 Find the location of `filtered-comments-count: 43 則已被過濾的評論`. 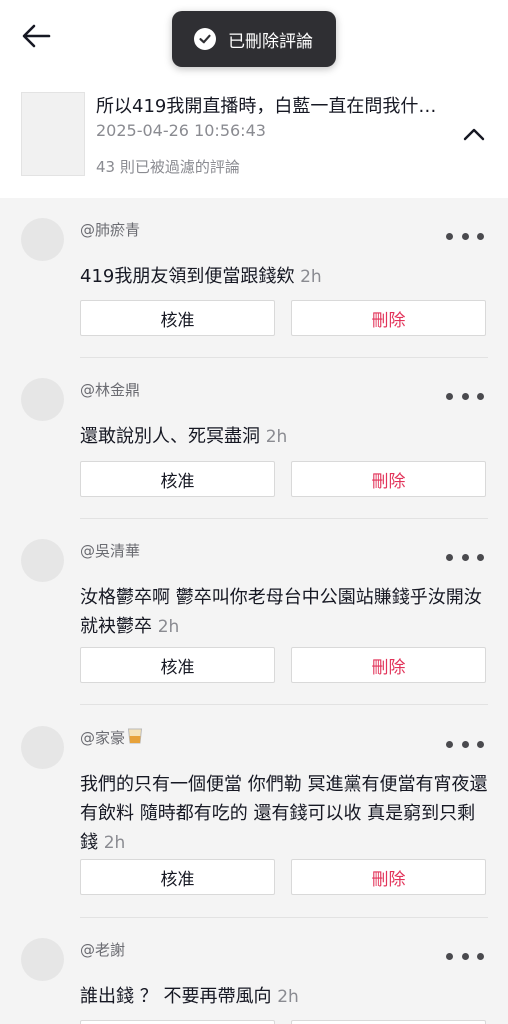

filtered-comments-count: 43 則已被過濾的評論 is located at coordinates (168, 167).